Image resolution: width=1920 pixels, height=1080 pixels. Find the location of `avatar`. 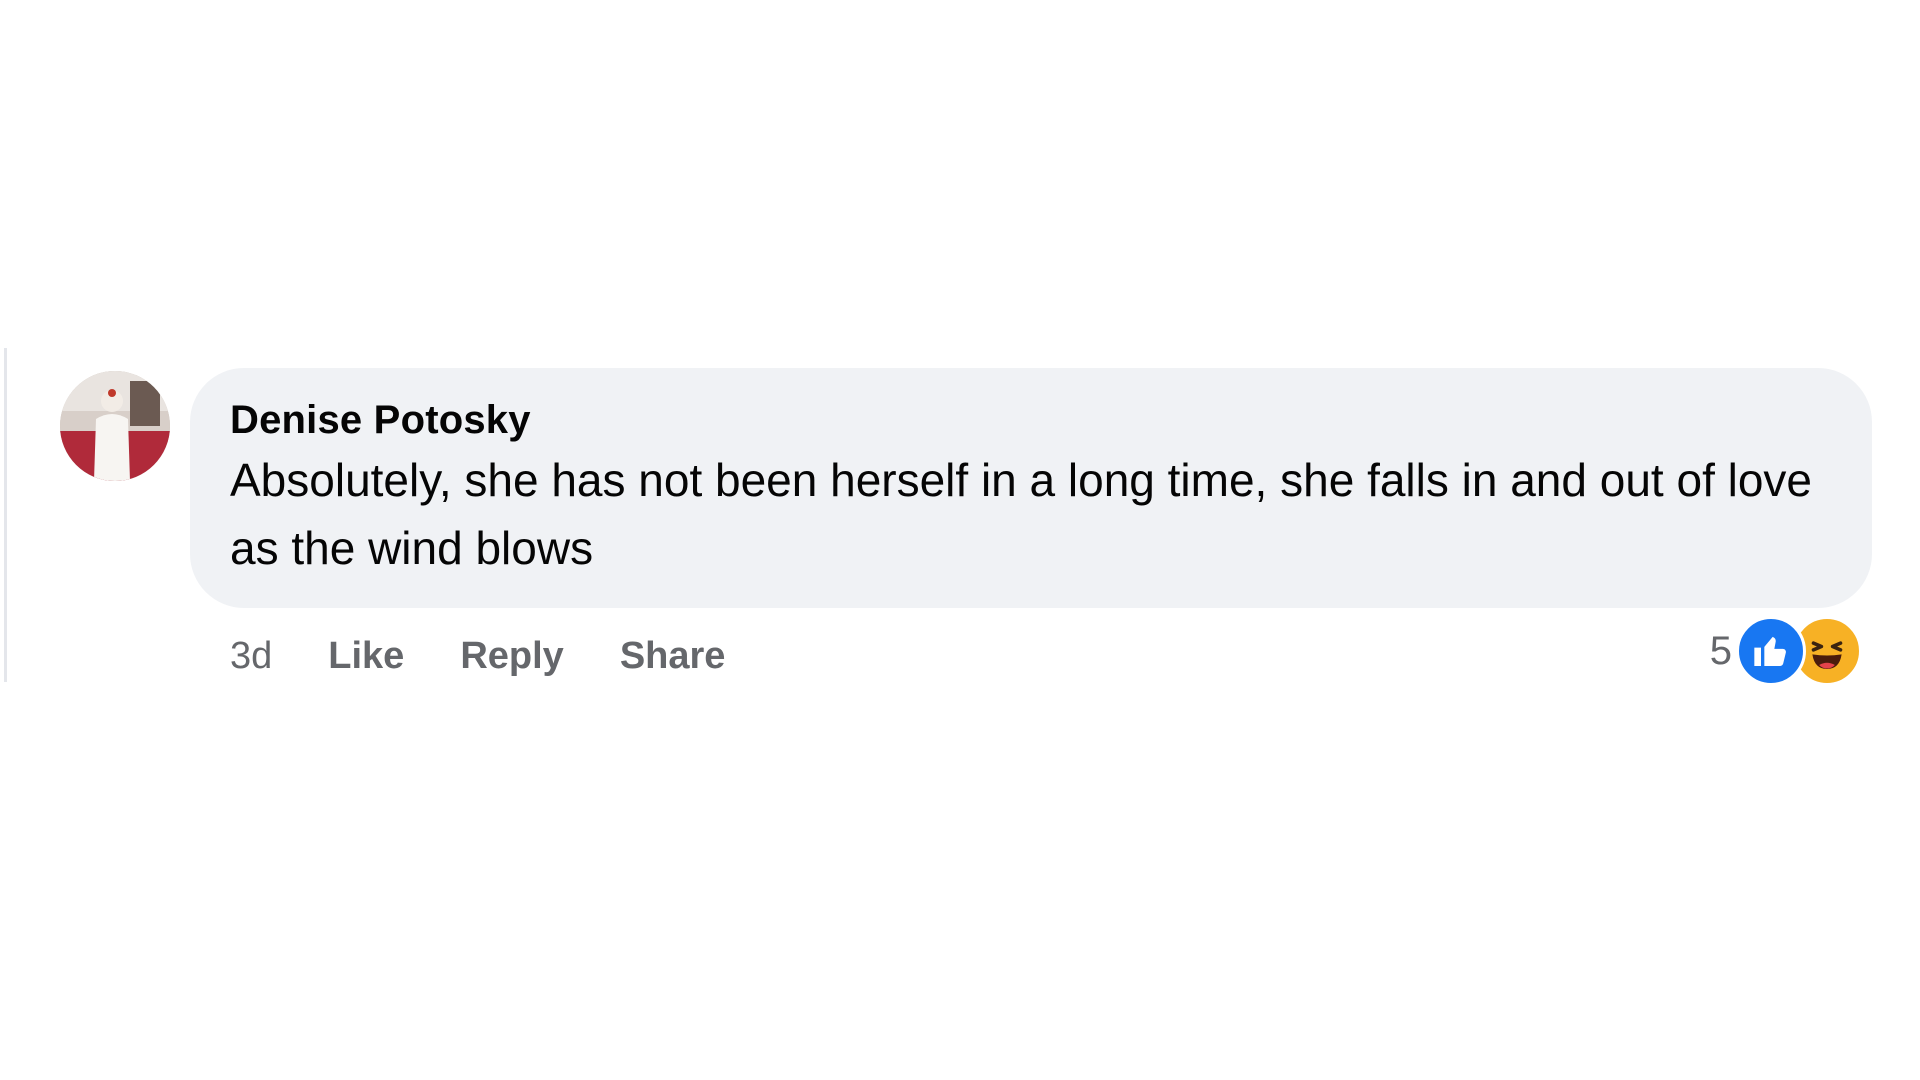

avatar is located at coordinates (115, 426).